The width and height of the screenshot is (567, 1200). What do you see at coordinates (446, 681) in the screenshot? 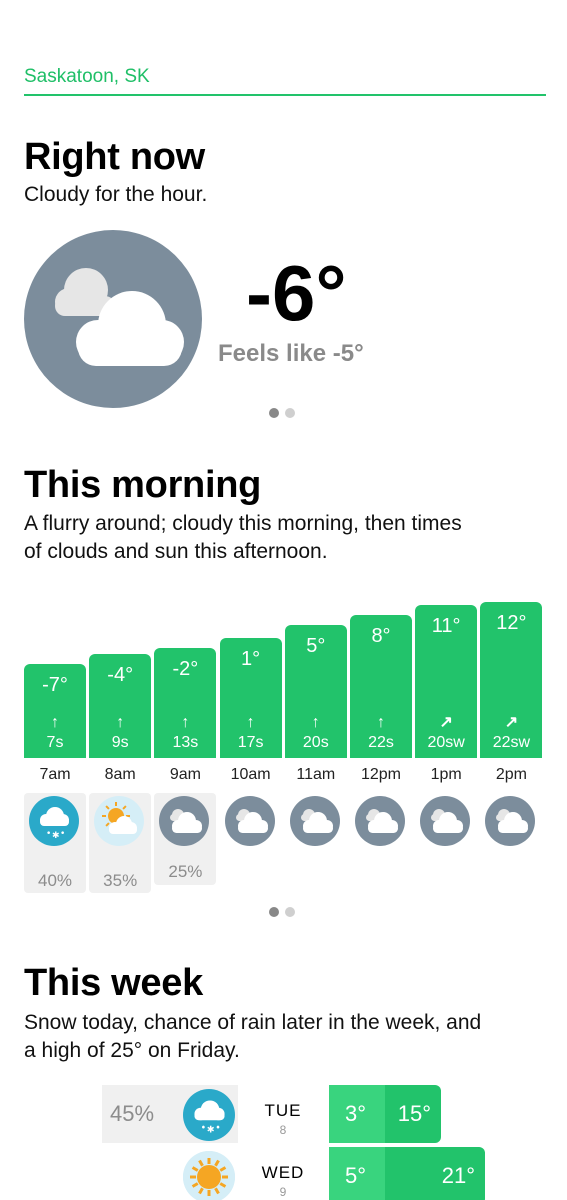
I see `temp-bar: 11° ↗ 20sw` at bounding box center [446, 681].